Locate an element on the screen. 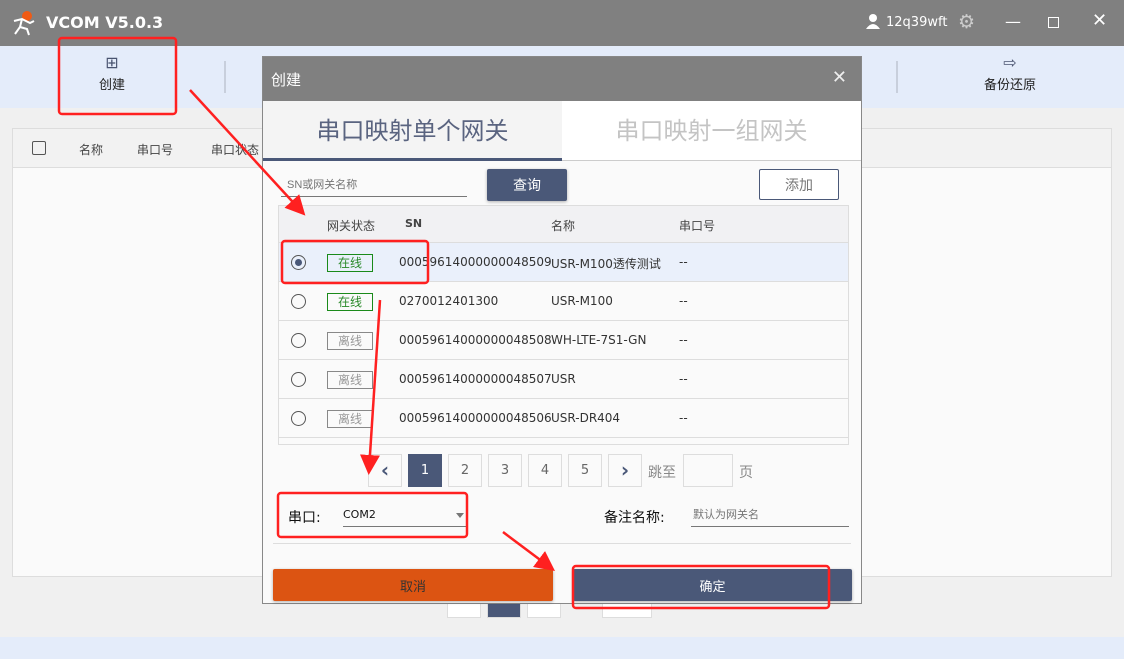 This screenshot has height=659, width=1124. row-name: USR is located at coordinates (563, 379).